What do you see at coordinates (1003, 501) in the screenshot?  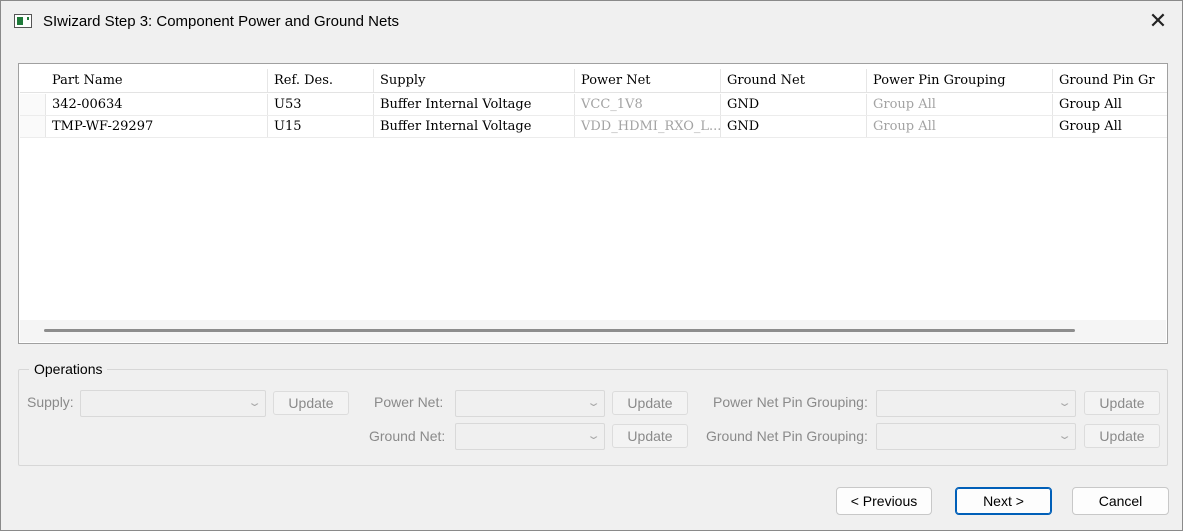 I see `next-button: Next >` at bounding box center [1003, 501].